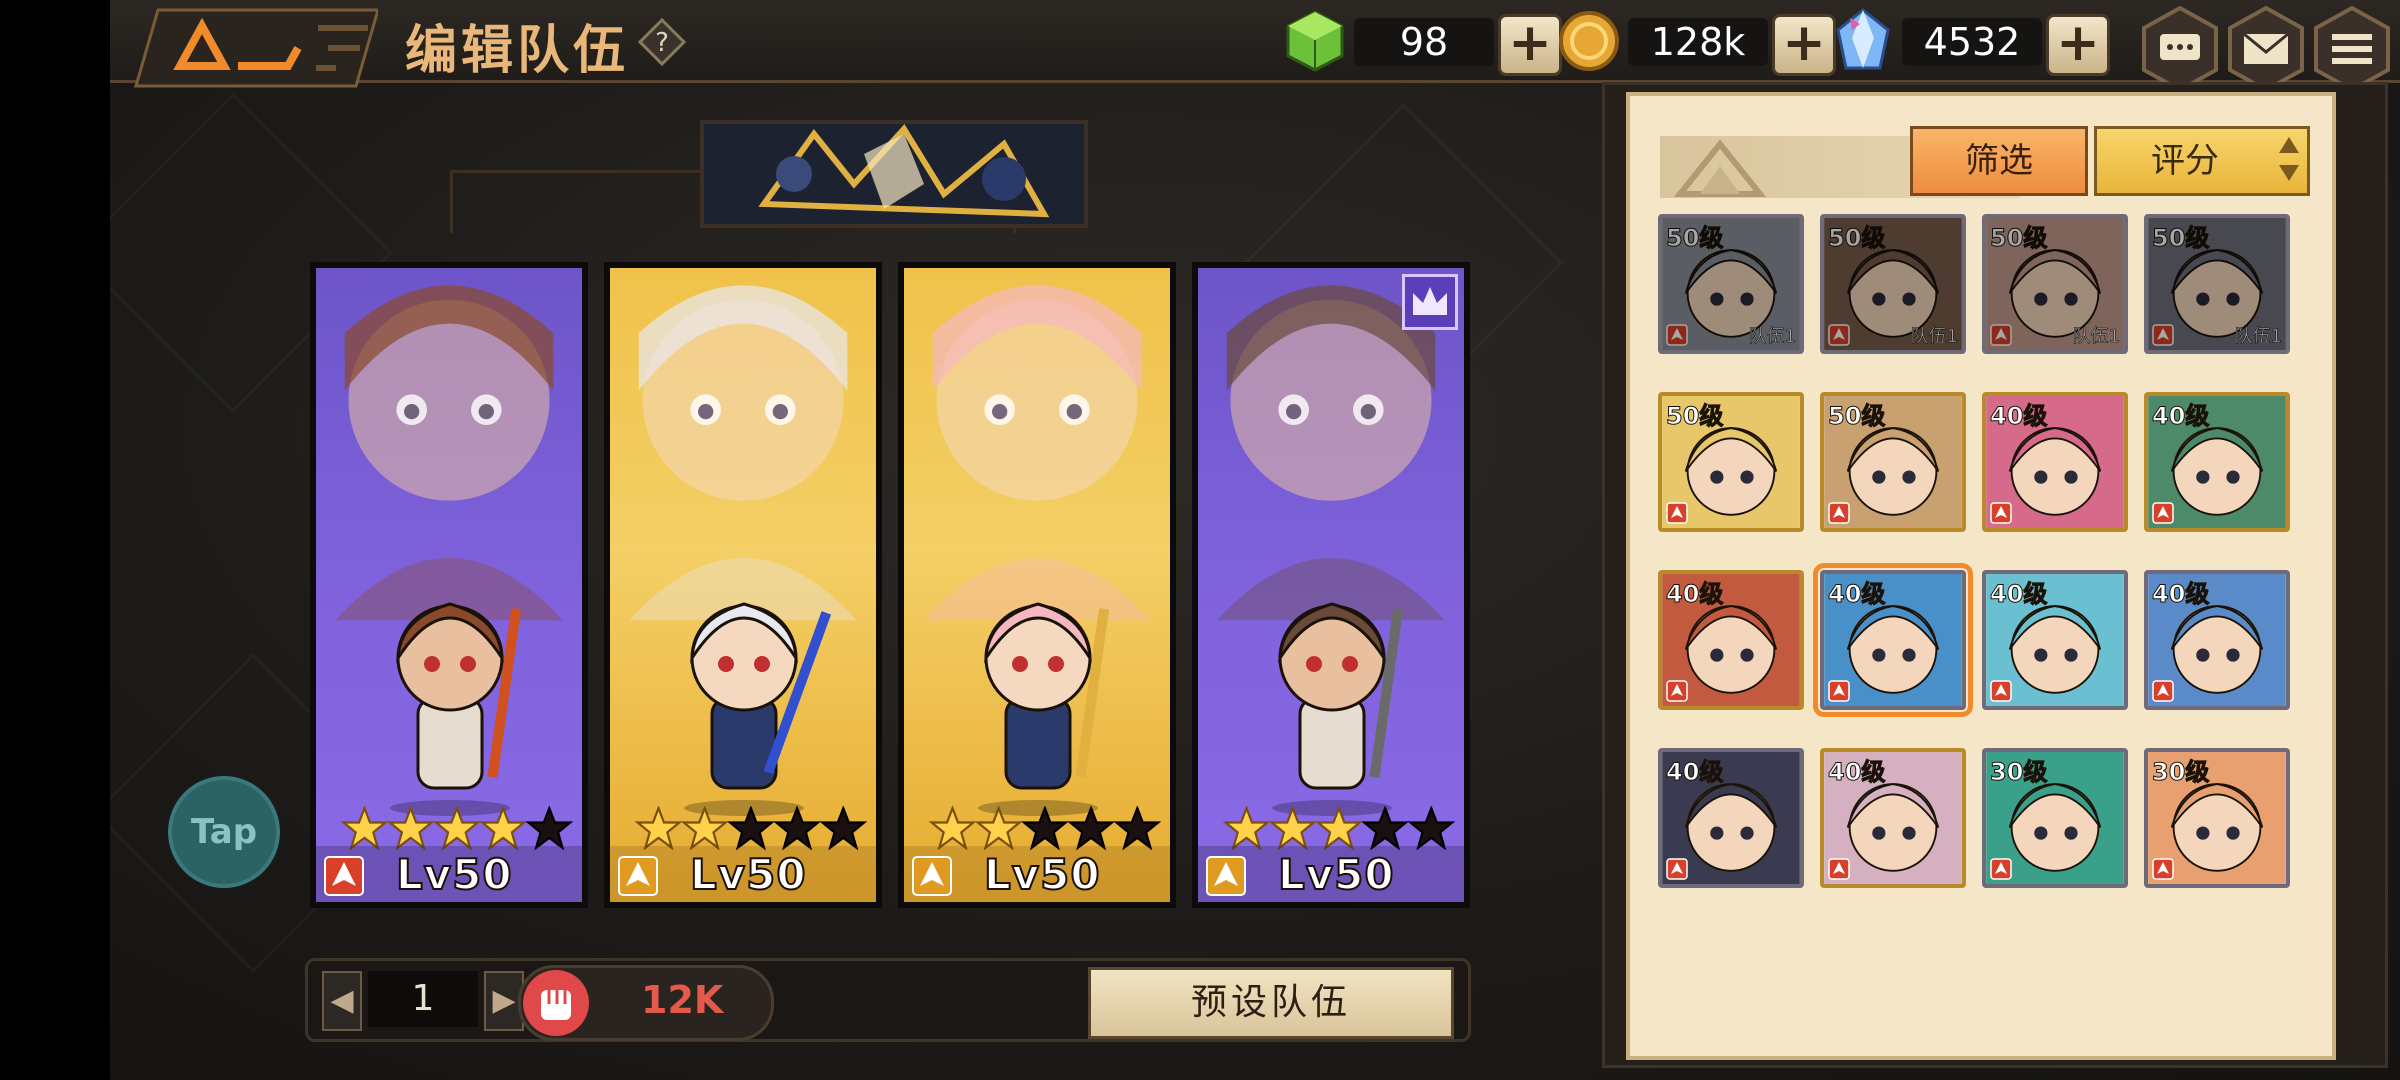  I want to click on hero-card-pink-cleric: Lv50, so click(1037, 585).